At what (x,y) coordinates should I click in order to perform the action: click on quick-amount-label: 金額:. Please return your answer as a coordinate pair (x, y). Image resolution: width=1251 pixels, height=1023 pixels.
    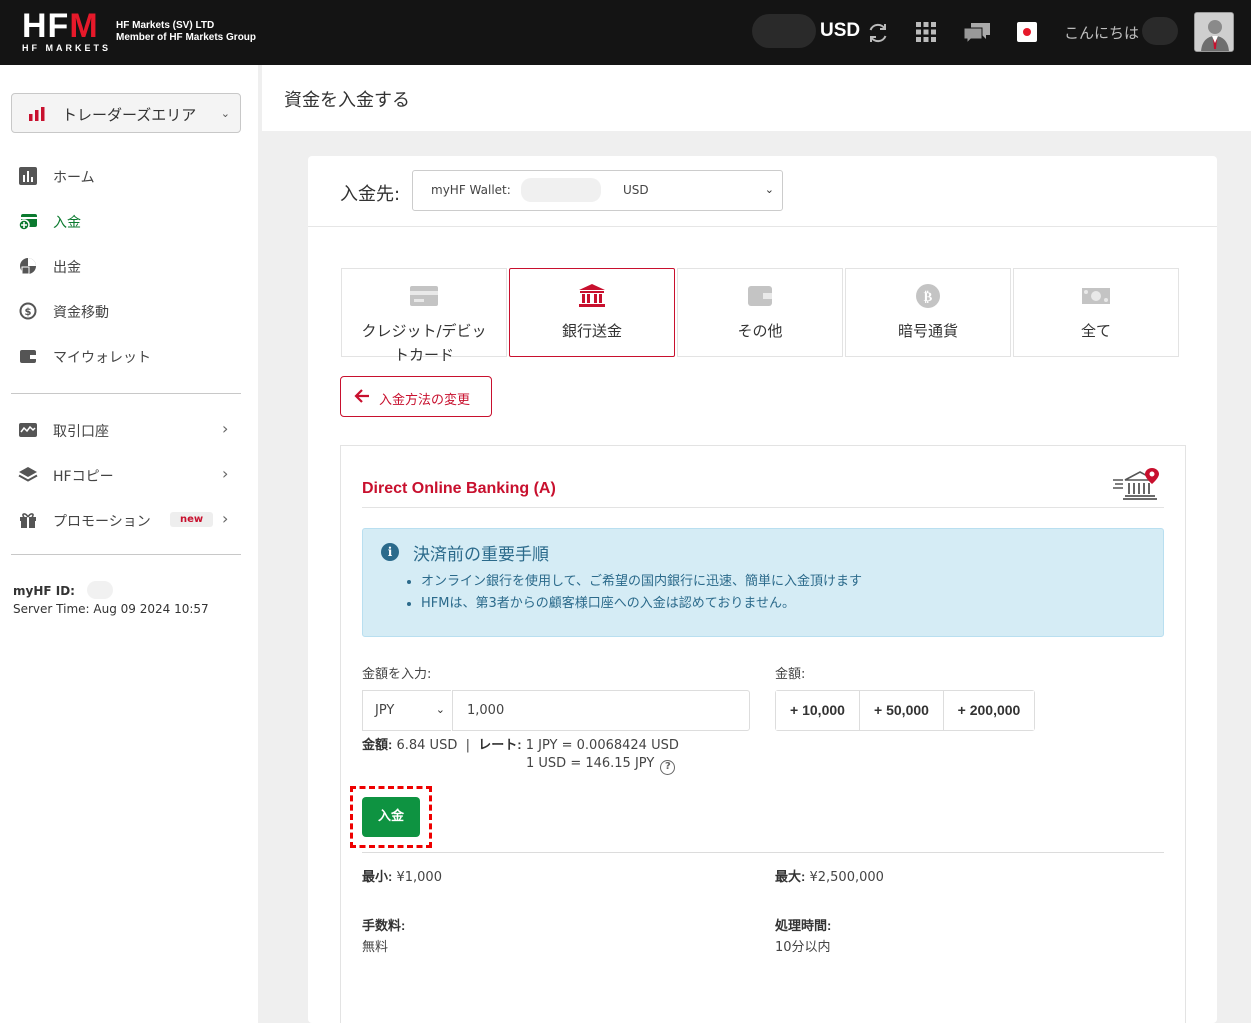
    Looking at the image, I should click on (790, 674).